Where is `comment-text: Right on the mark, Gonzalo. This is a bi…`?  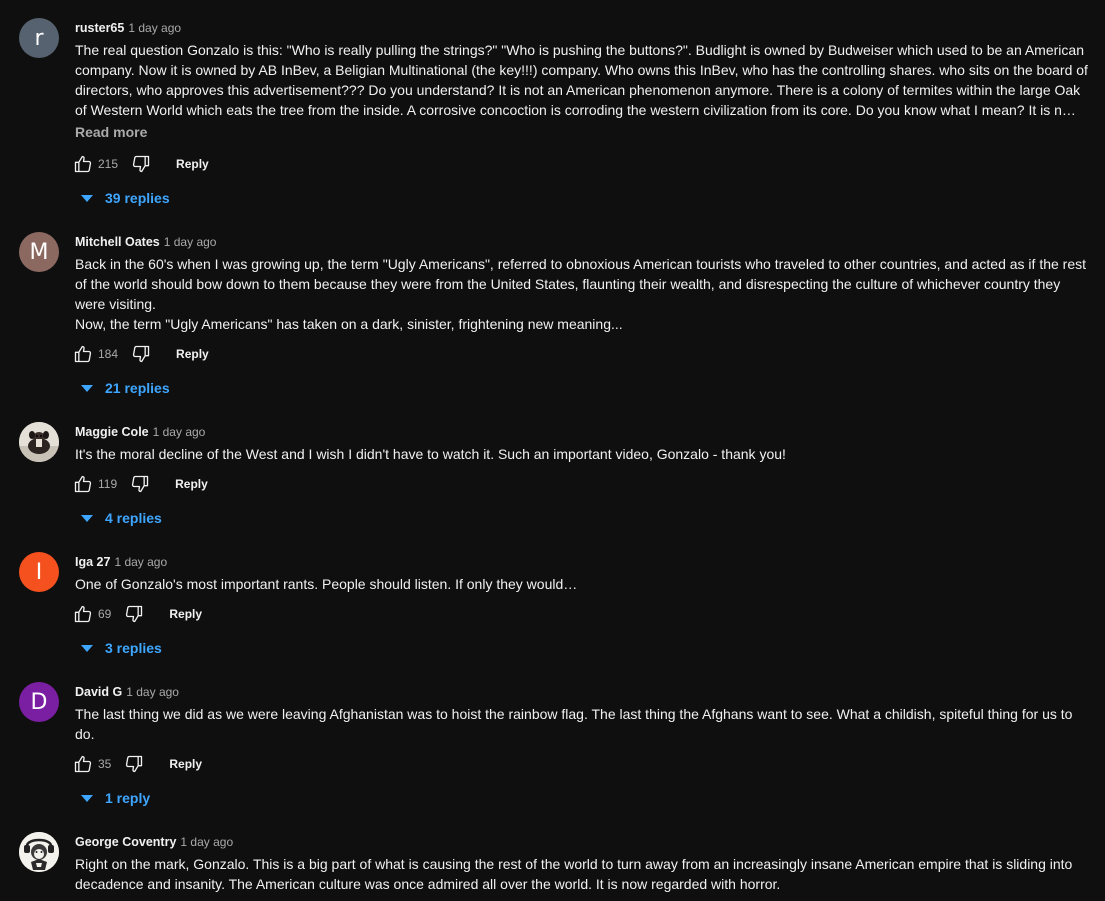 comment-text: Right on the mark, Gonzalo. This is a bi… is located at coordinates (574, 874).